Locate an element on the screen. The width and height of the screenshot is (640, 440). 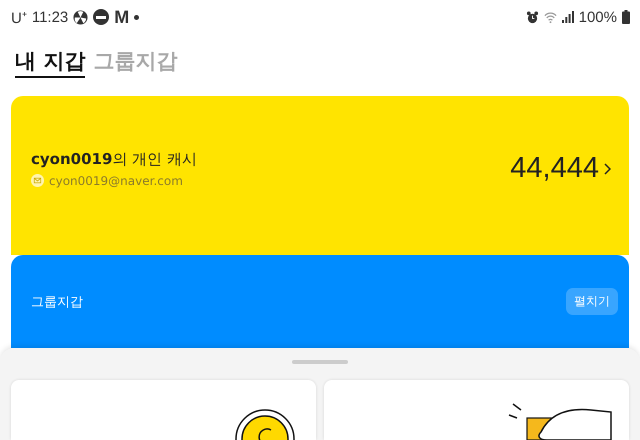
signal-icon is located at coordinates (568, 17).